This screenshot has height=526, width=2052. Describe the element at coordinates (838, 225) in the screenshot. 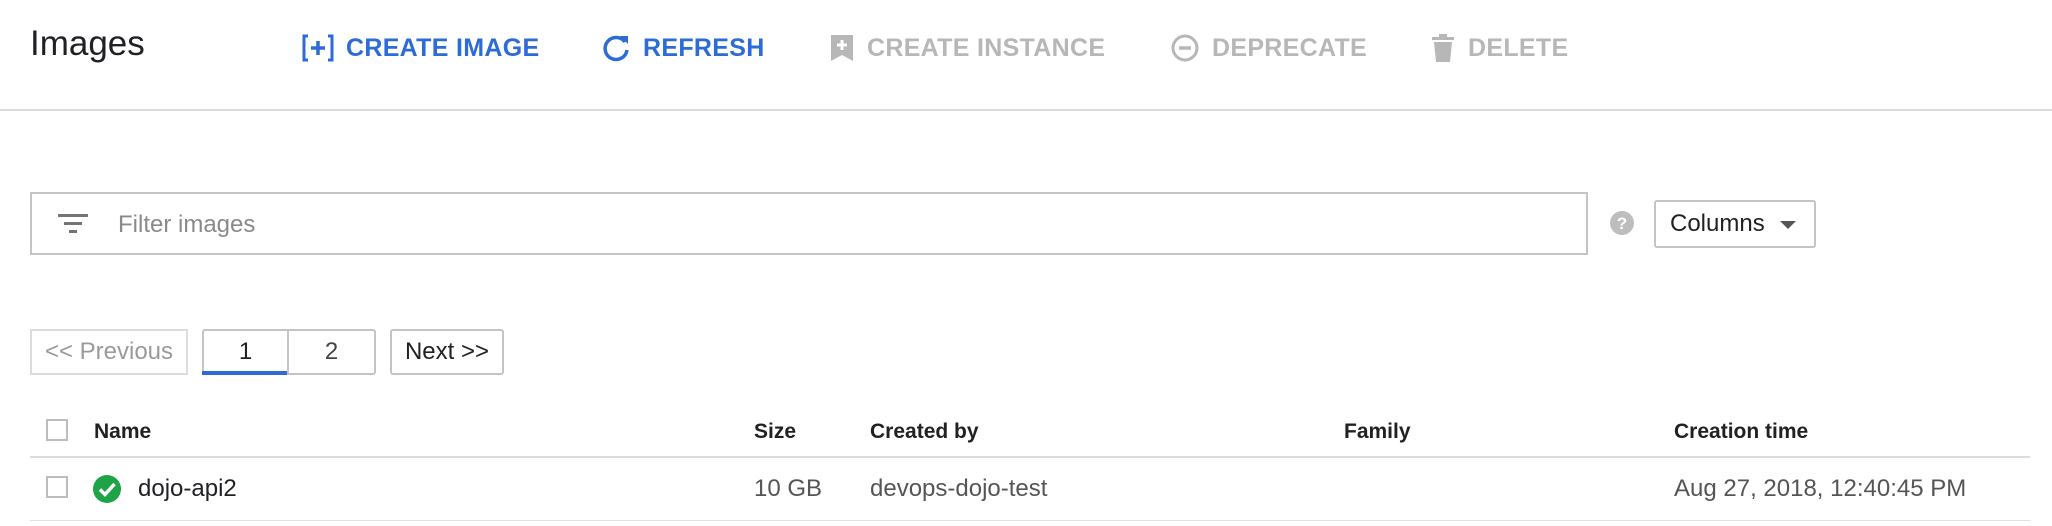

I see `filter-input` at that location.